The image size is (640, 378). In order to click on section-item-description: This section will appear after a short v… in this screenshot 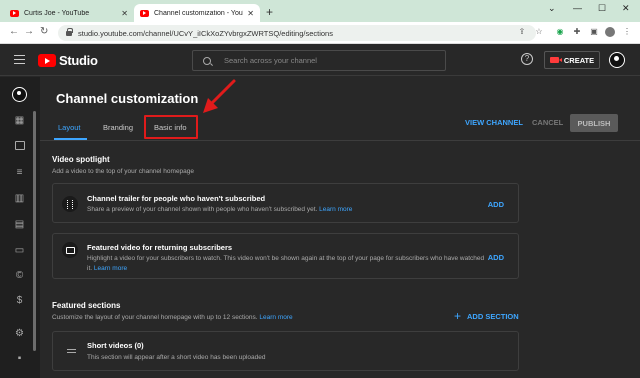, I will do `click(176, 357)`.